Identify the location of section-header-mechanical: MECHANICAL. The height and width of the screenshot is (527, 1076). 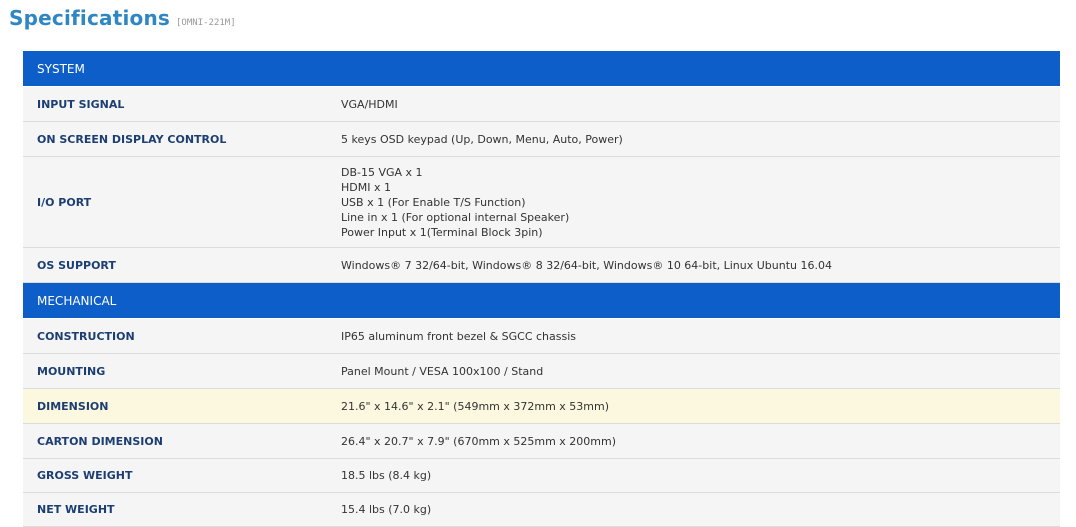
(541, 300).